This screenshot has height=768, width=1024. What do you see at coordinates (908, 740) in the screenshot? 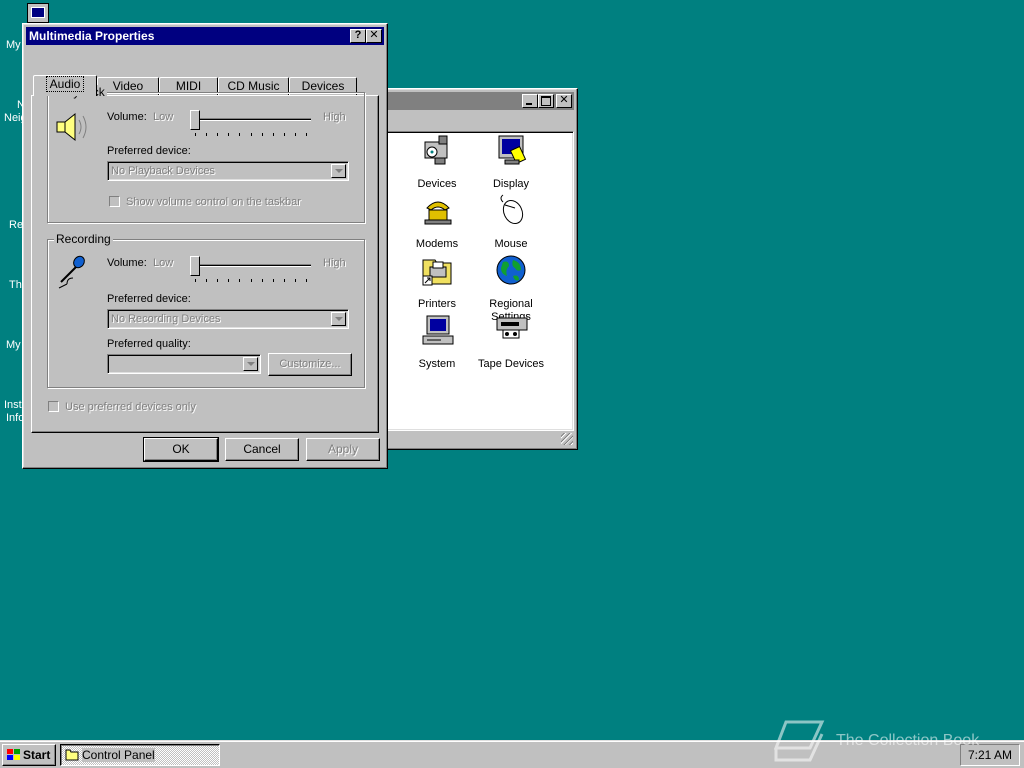
I see `watermark-text: The Collection Book` at bounding box center [908, 740].